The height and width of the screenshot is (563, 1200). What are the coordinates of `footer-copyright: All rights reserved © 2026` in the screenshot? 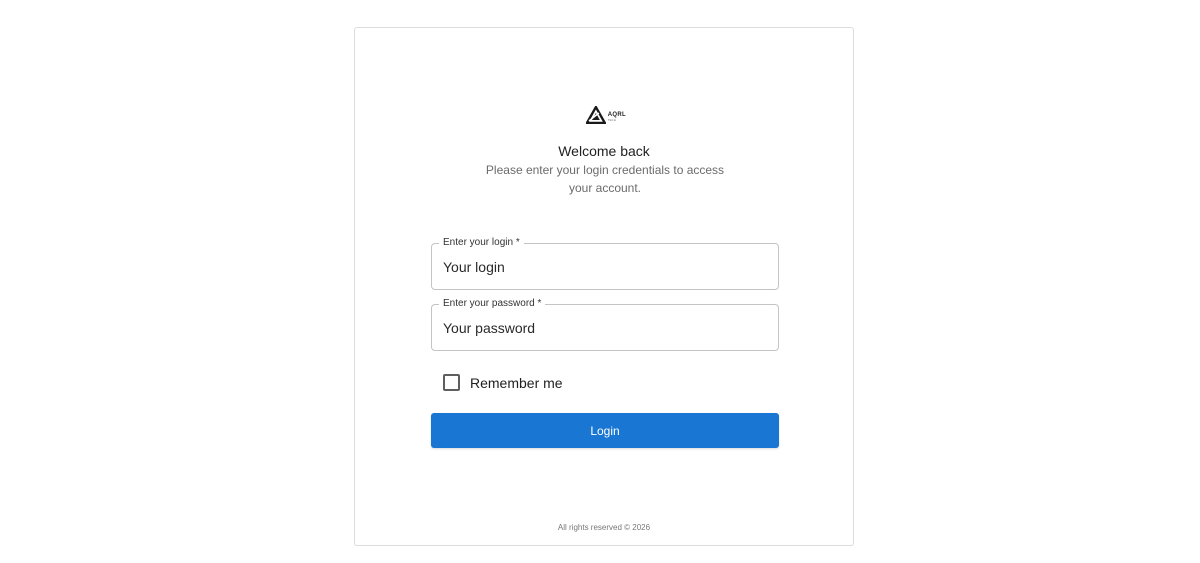 It's located at (604, 527).